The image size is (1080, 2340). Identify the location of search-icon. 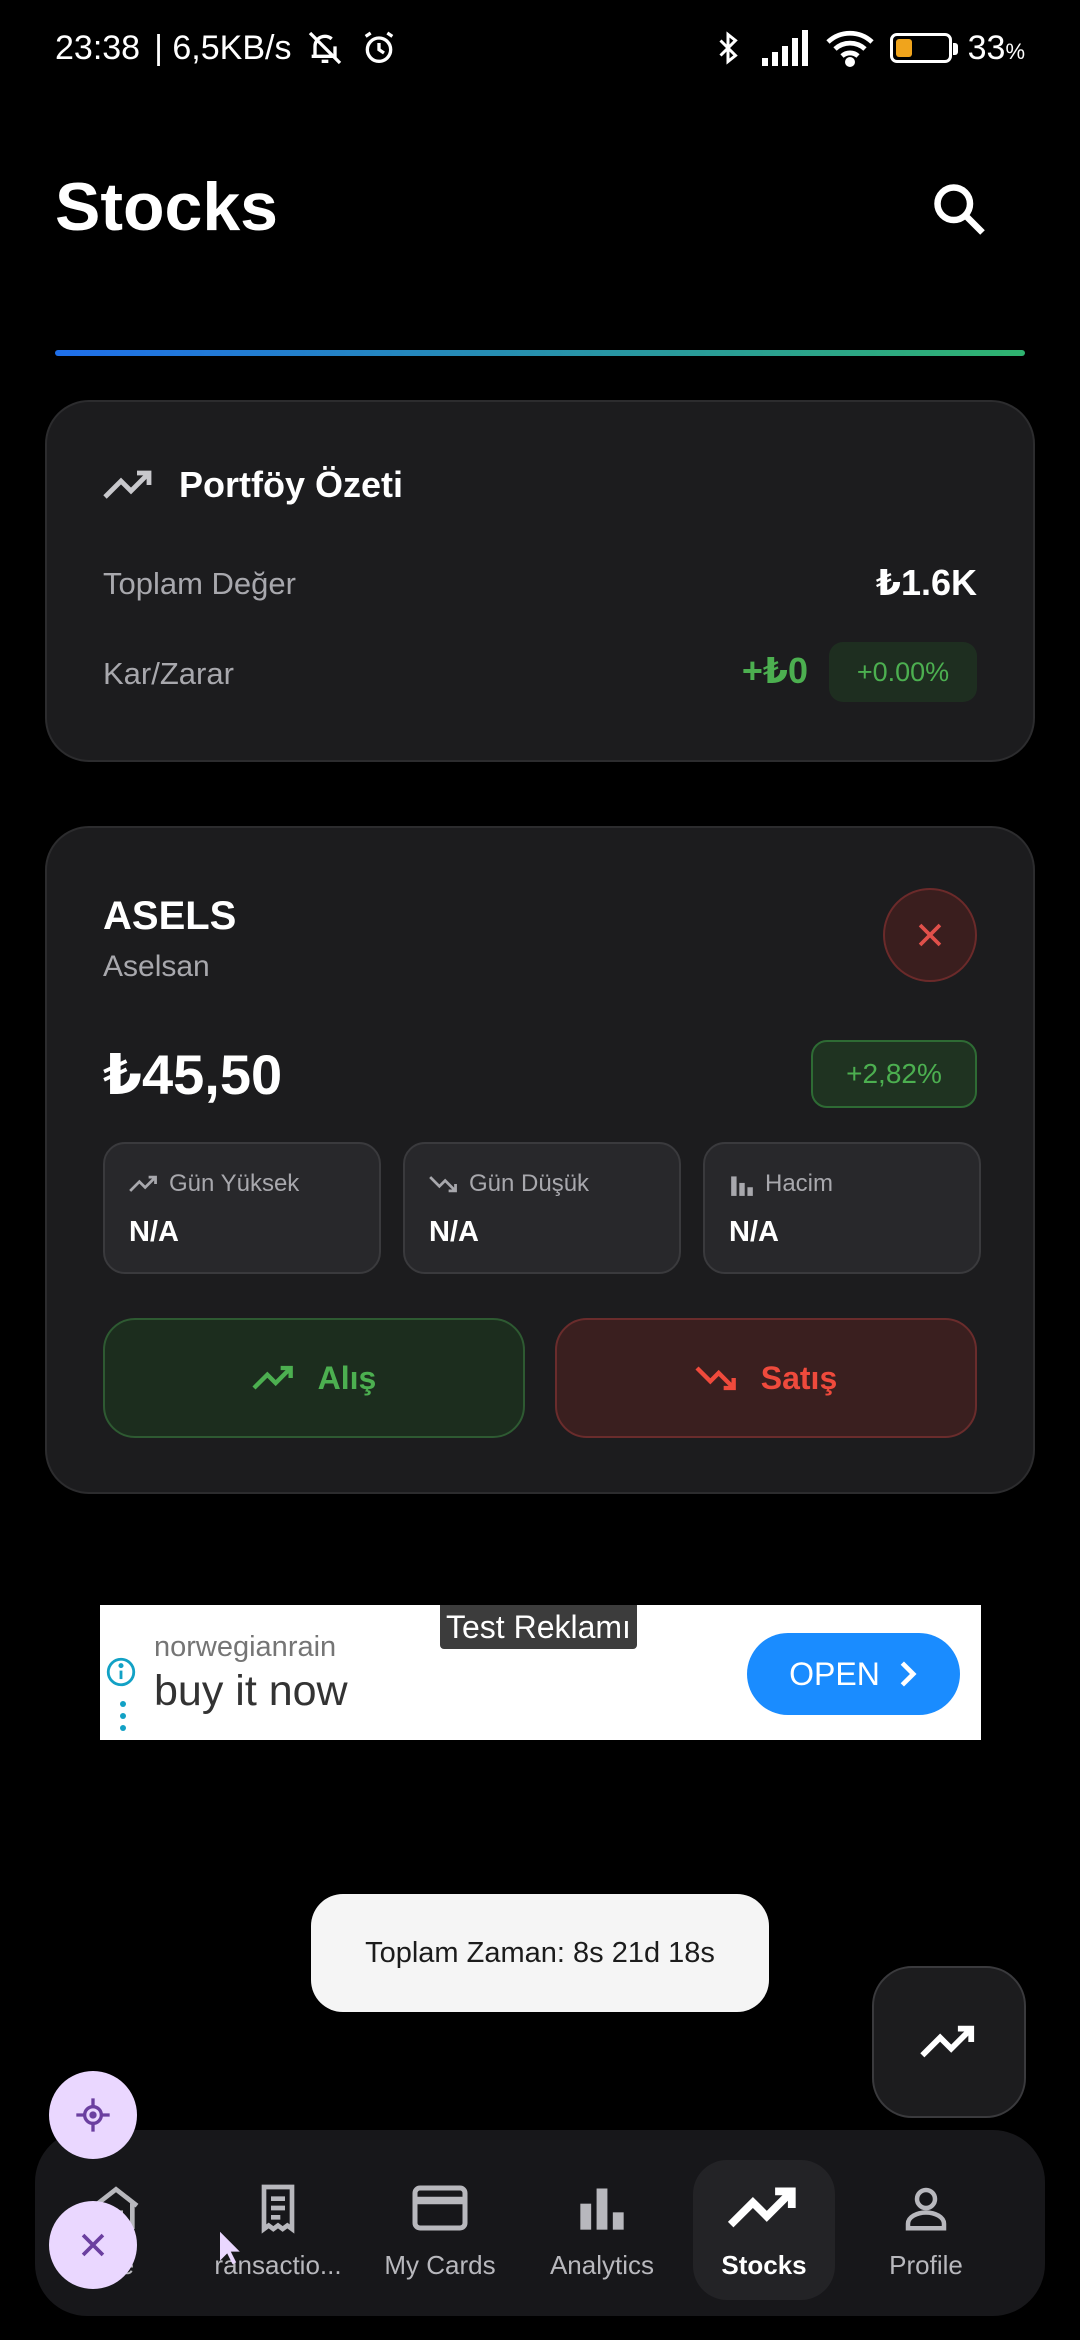
(959, 209).